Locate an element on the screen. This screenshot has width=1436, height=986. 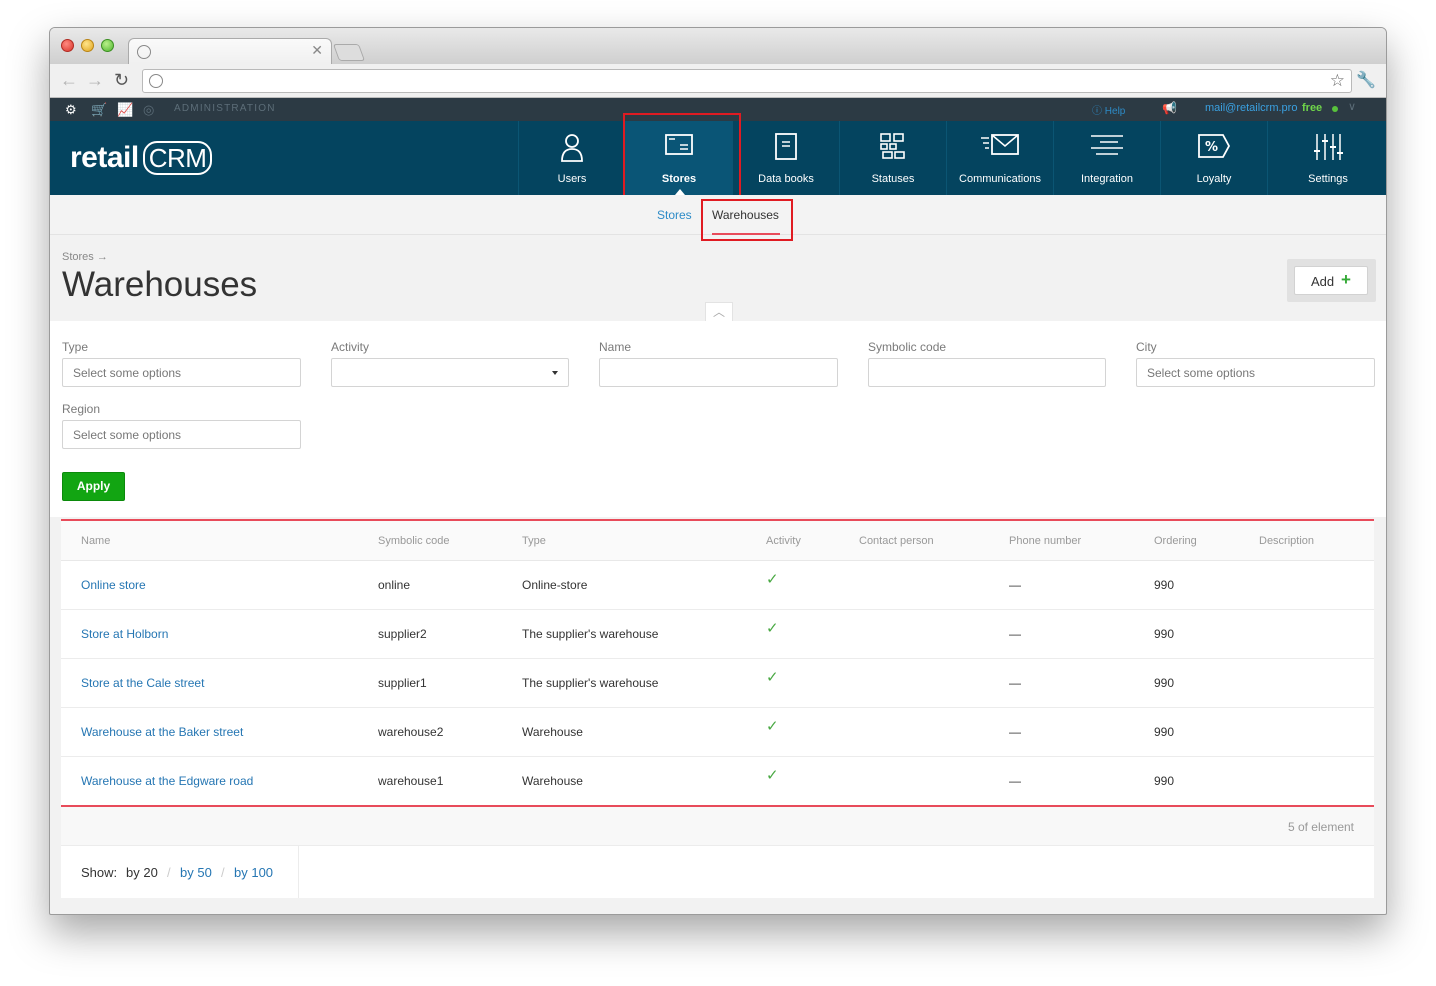
breadcrumb: Stores → is located at coordinates (85, 257).